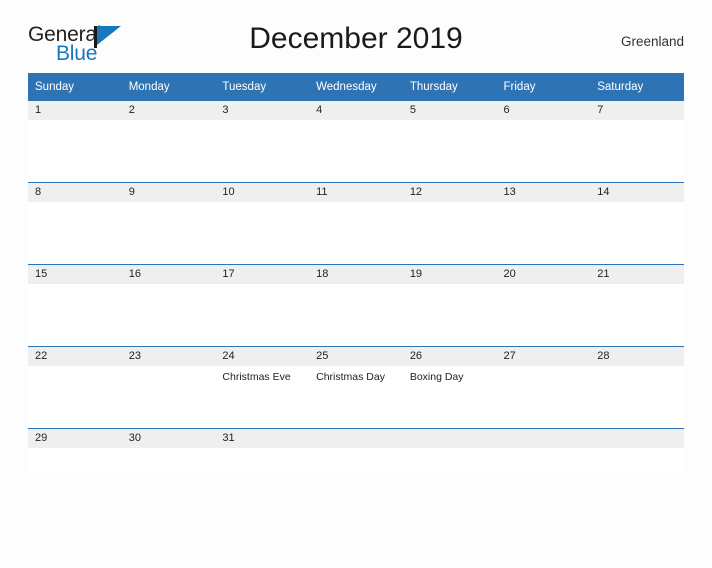  I want to click on day-number: 15, so click(75, 274).